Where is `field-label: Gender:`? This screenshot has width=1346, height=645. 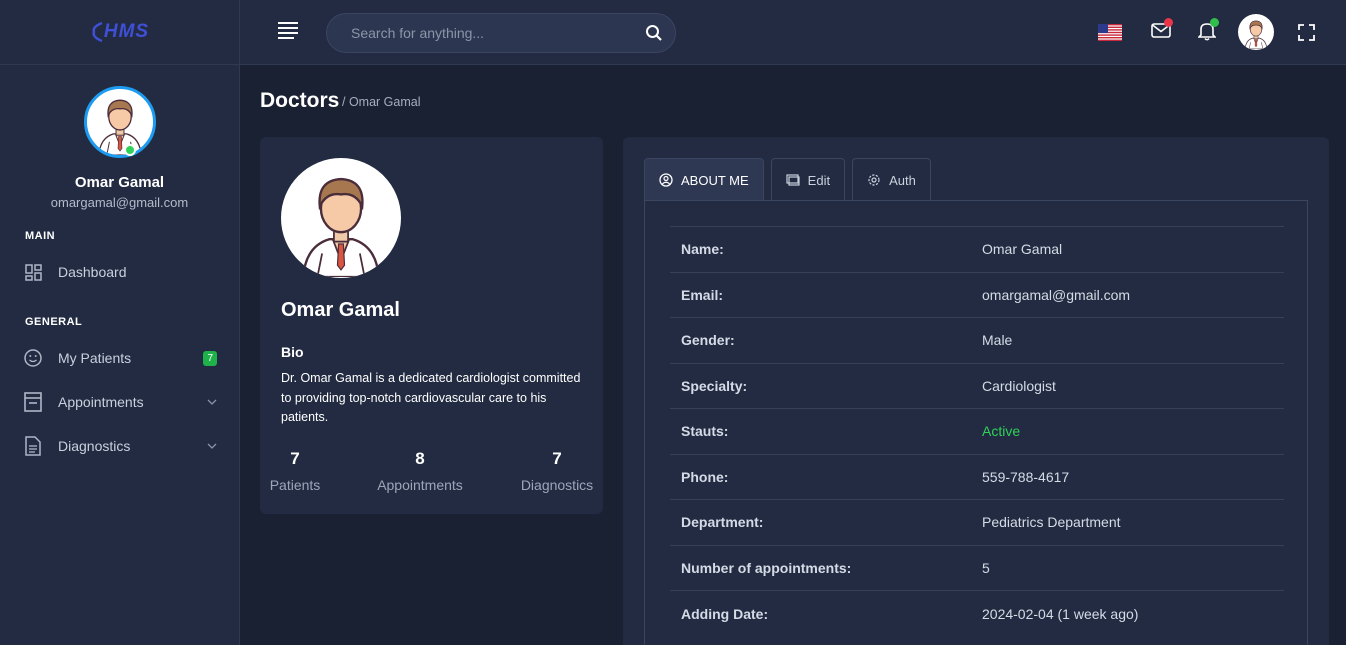 field-label: Gender: is located at coordinates (708, 340).